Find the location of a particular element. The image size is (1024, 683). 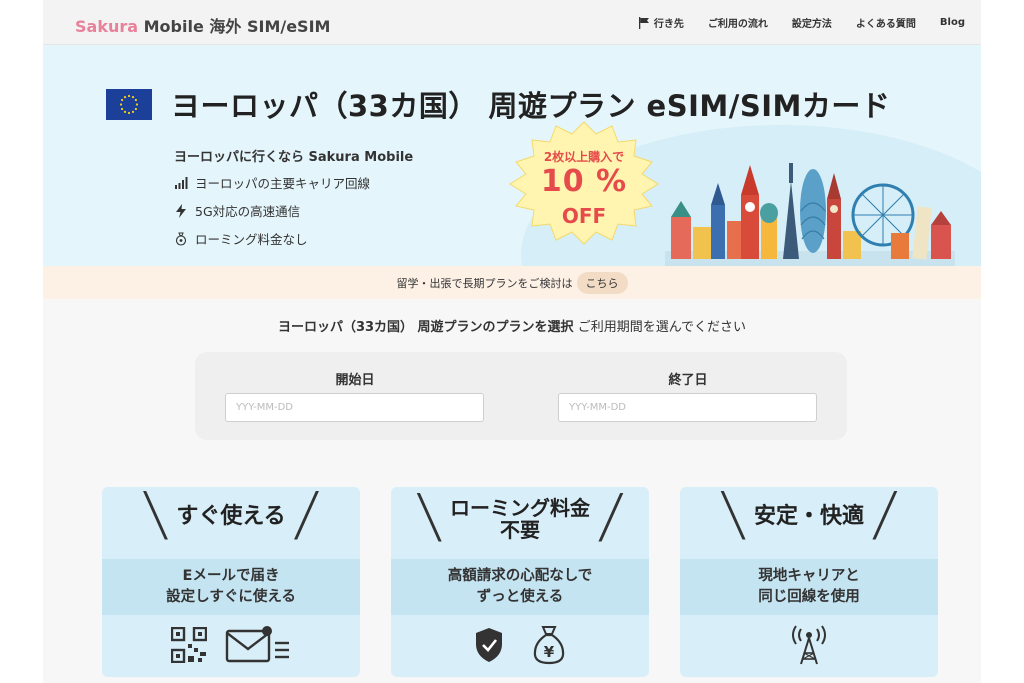

qr-code-icon is located at coordinates (189, 645).